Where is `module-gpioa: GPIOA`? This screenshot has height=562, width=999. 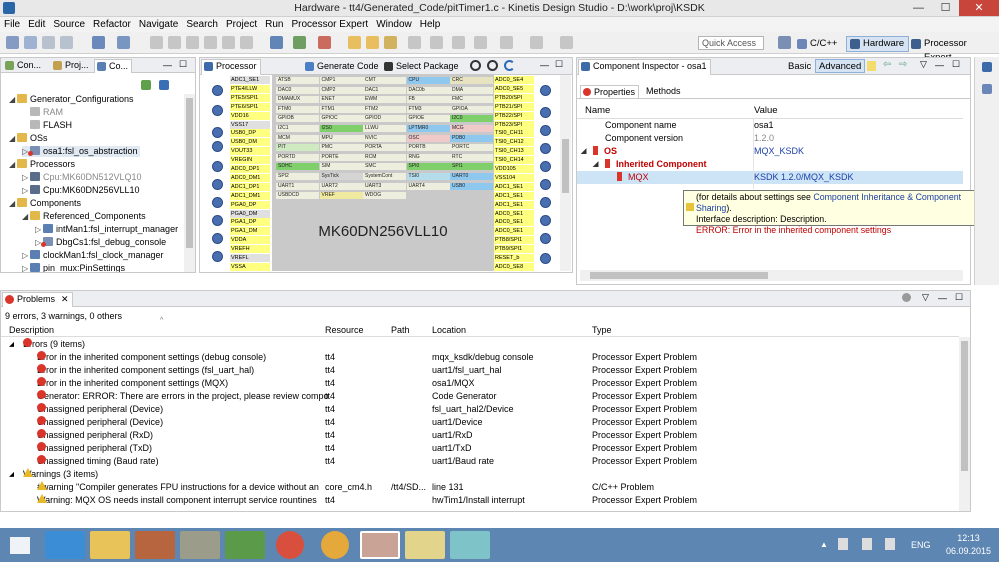
module-gpioa: GPIOA is located at coordinates (471, 109).